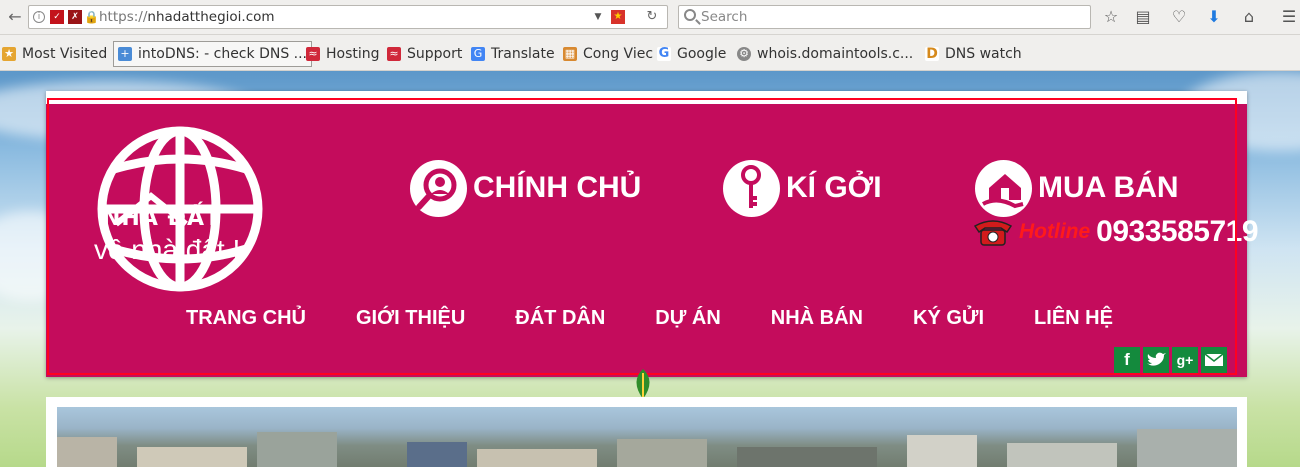 The height and width of the screenshot is (467, 1300). Describe the element at coordinates (1111, 17) in the screenshot. I see `star-icon: ☆` at that location.